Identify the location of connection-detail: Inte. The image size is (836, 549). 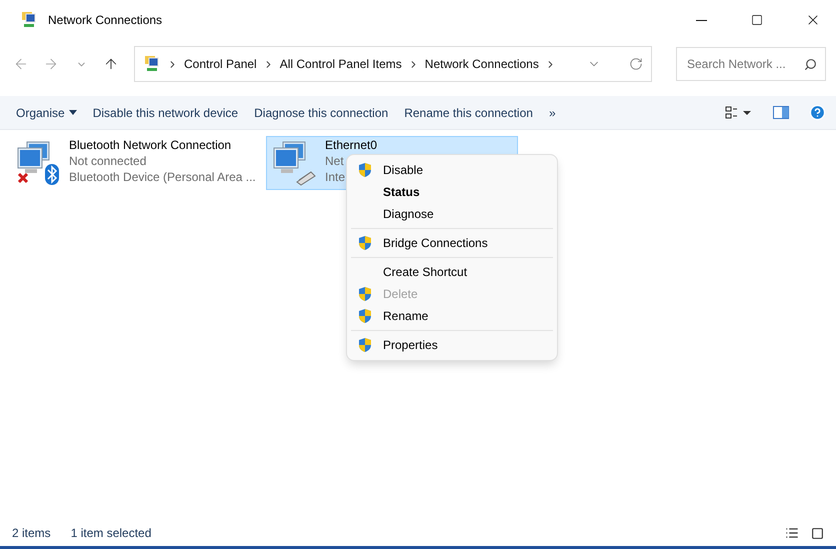
(335, 177).